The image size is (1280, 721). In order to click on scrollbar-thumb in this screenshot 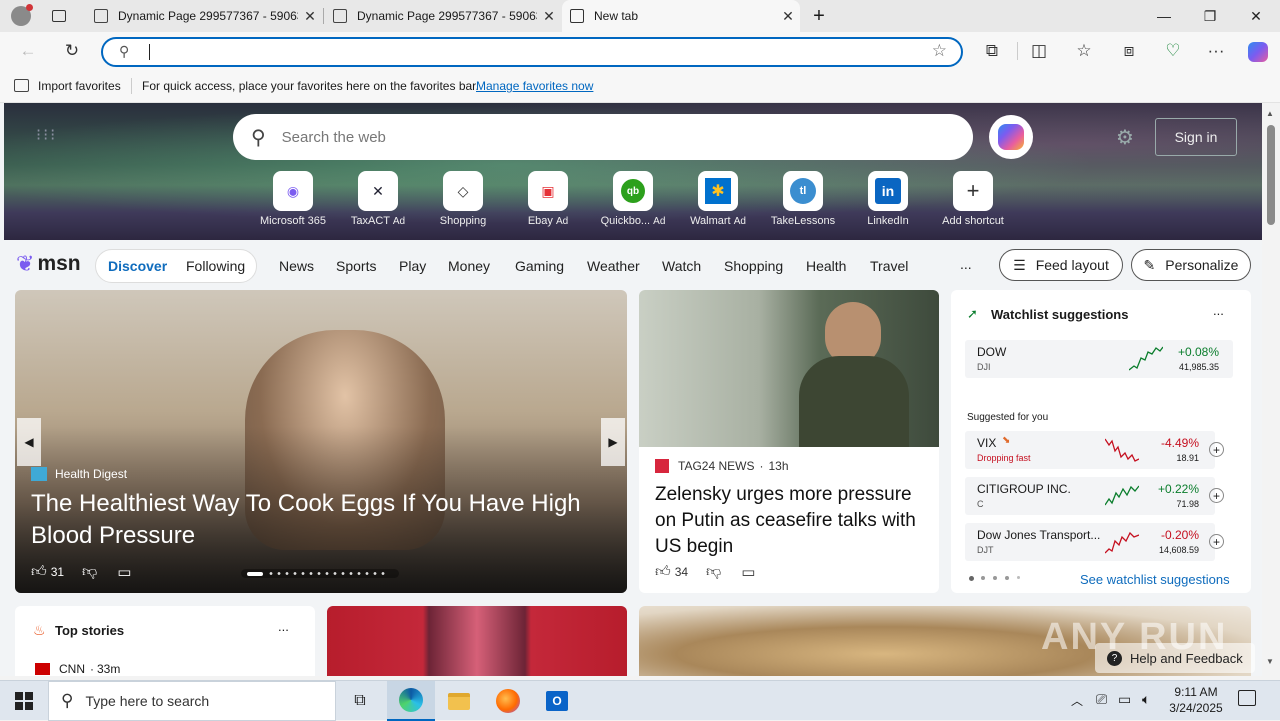, I will do `click(1271, 175)`.